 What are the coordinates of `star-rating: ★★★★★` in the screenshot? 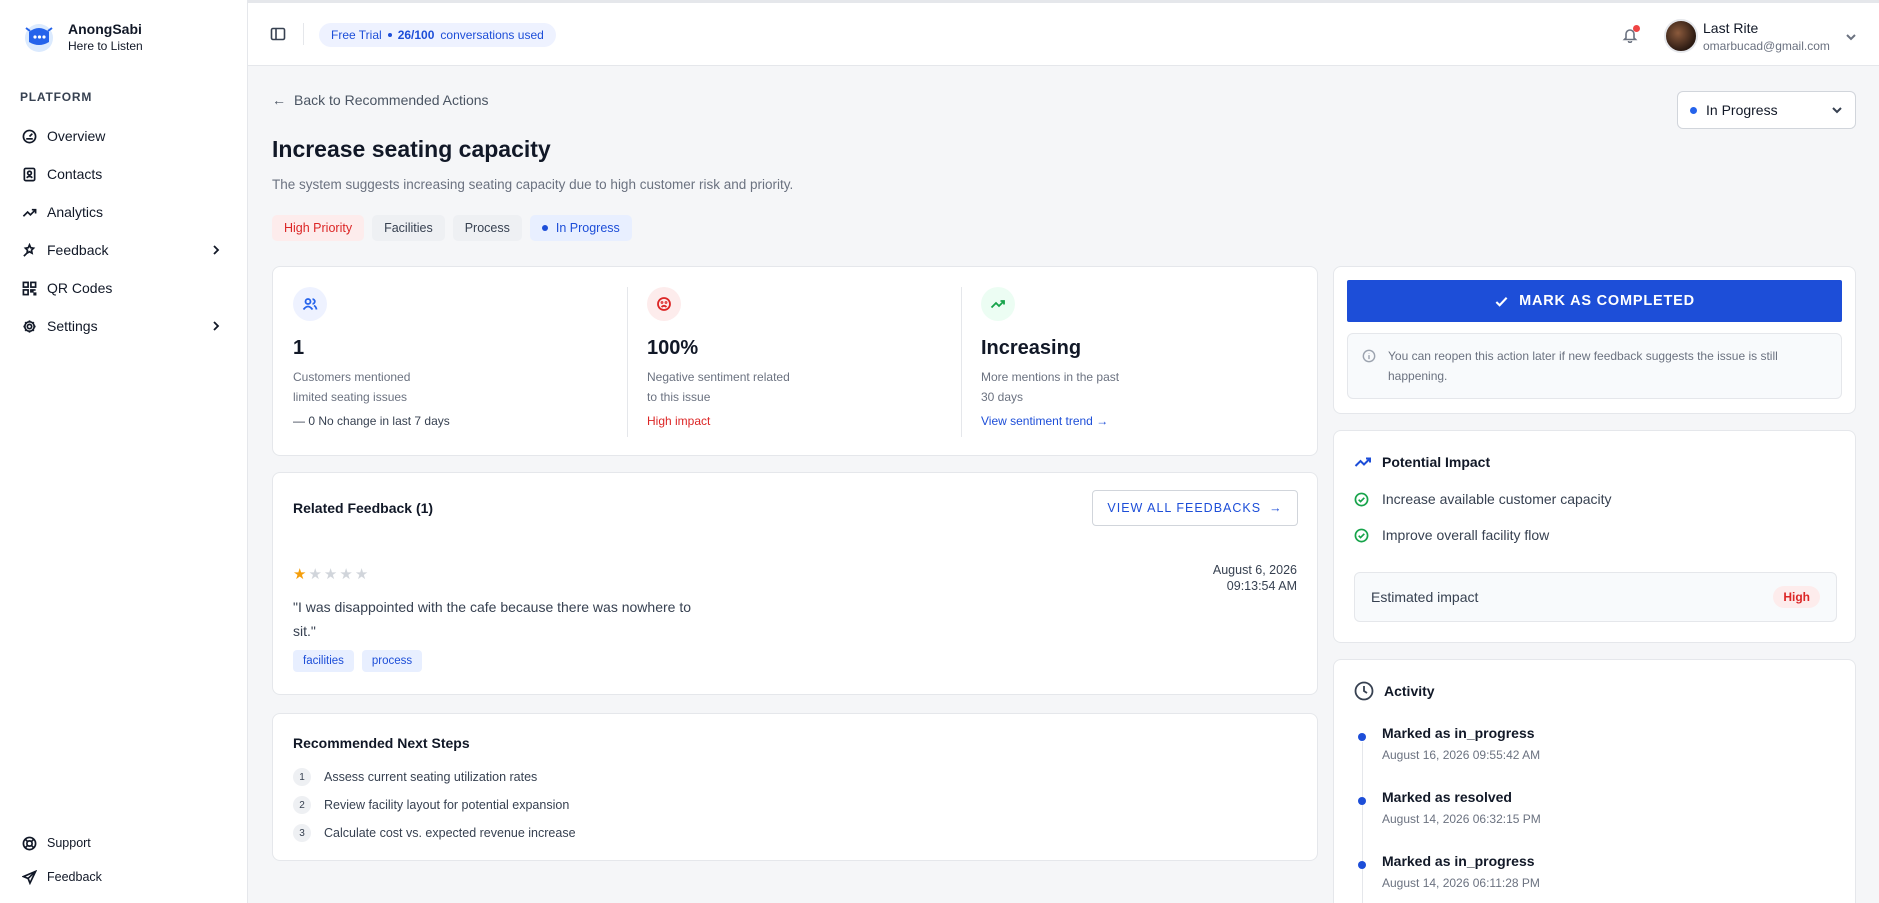 It's located at (331, 574).